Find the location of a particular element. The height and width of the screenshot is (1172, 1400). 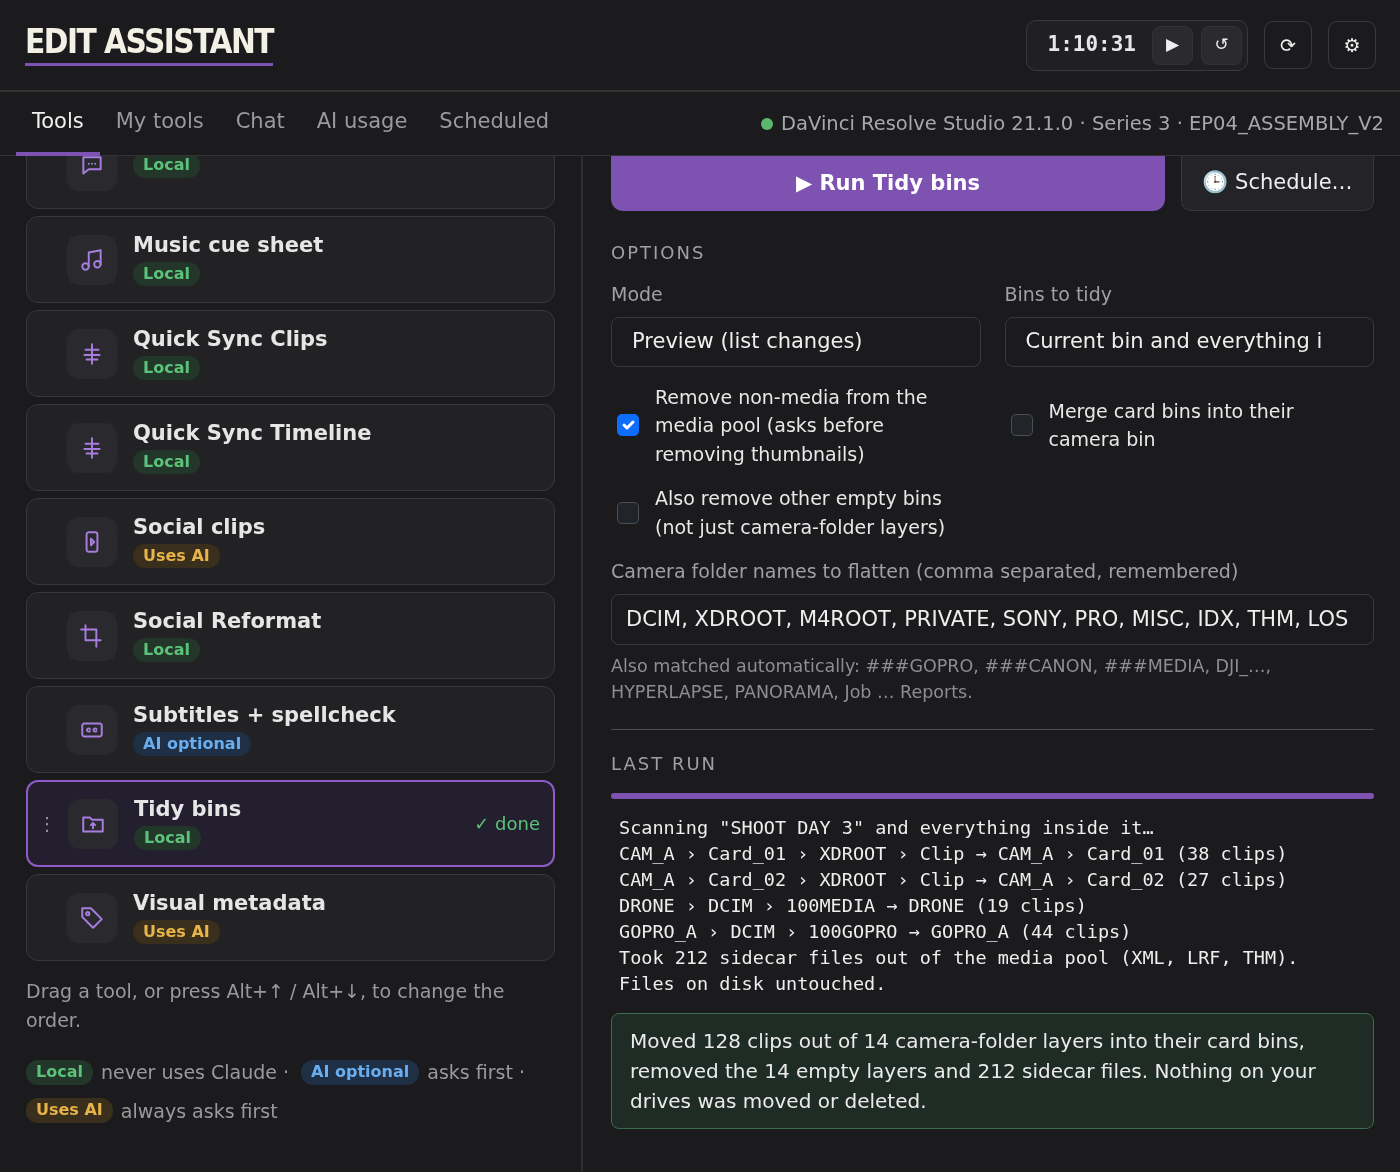

nav-tab: Scheduled is located at coordinates (494, 123).